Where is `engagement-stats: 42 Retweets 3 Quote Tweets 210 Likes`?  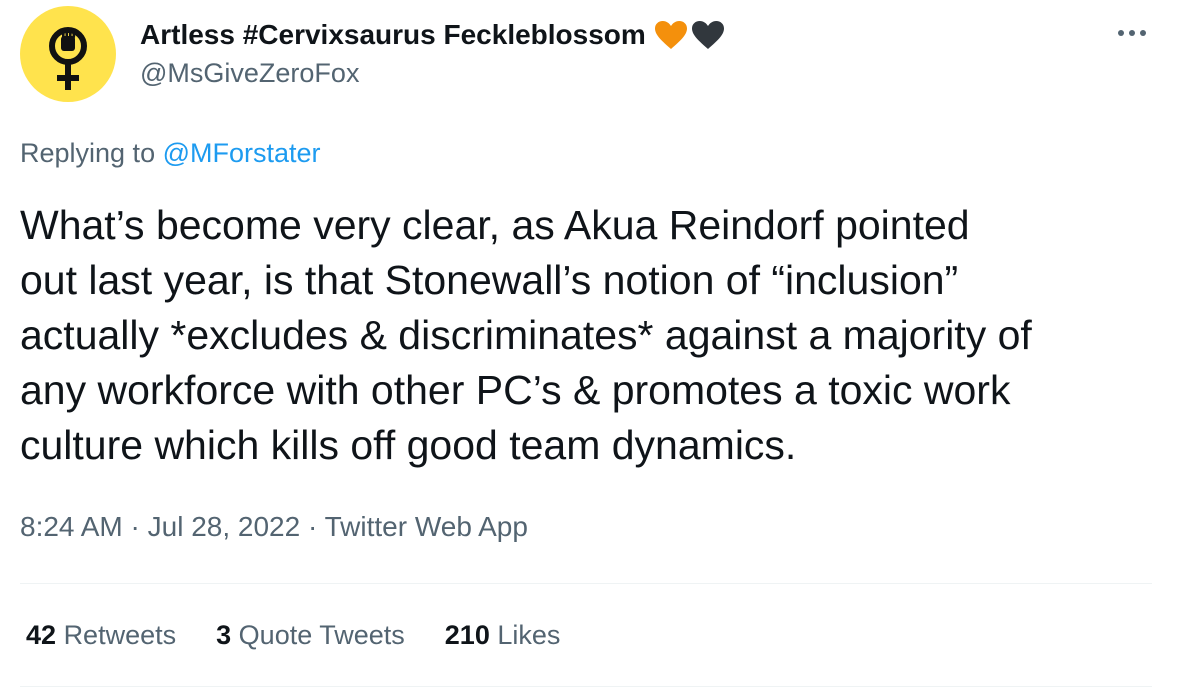
engagement-stats: 42 Retweets 3 Quote Tweets 210 Likes is located at coordinates (313, 635).